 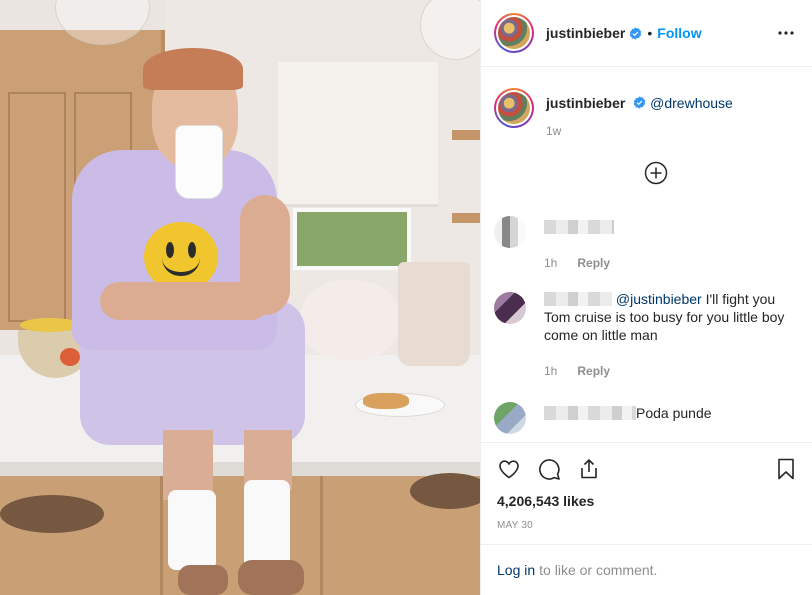 What do you see at coordinates (691, 103) in the screenshot?
I see `caption-mention-link: @drewhouse` at bounding box center [691, 103].